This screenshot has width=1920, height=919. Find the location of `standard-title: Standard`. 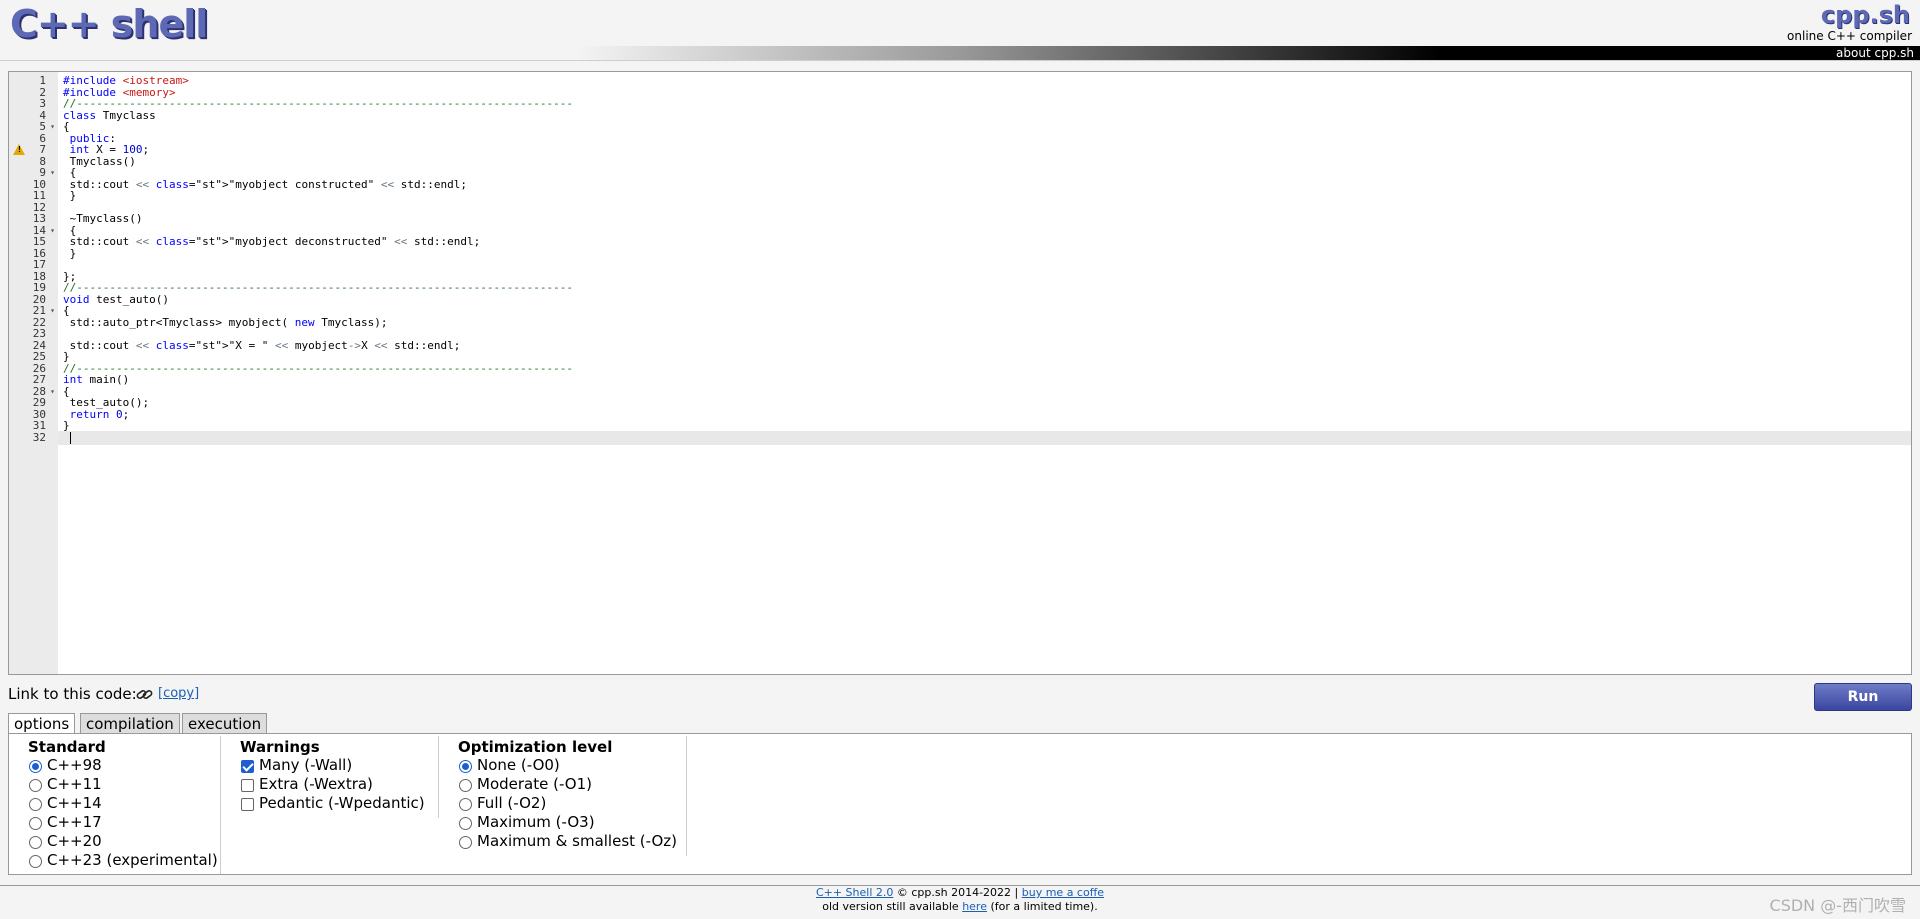

standard-title: Standard is located at coordinates (67, 747).